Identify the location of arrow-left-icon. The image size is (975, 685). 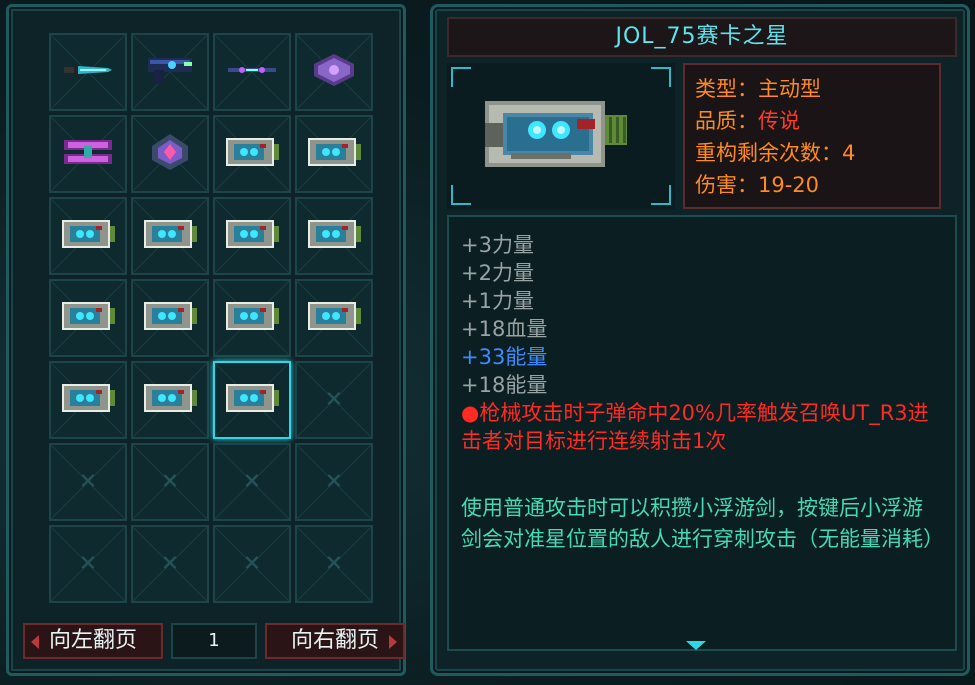
(35, 642).